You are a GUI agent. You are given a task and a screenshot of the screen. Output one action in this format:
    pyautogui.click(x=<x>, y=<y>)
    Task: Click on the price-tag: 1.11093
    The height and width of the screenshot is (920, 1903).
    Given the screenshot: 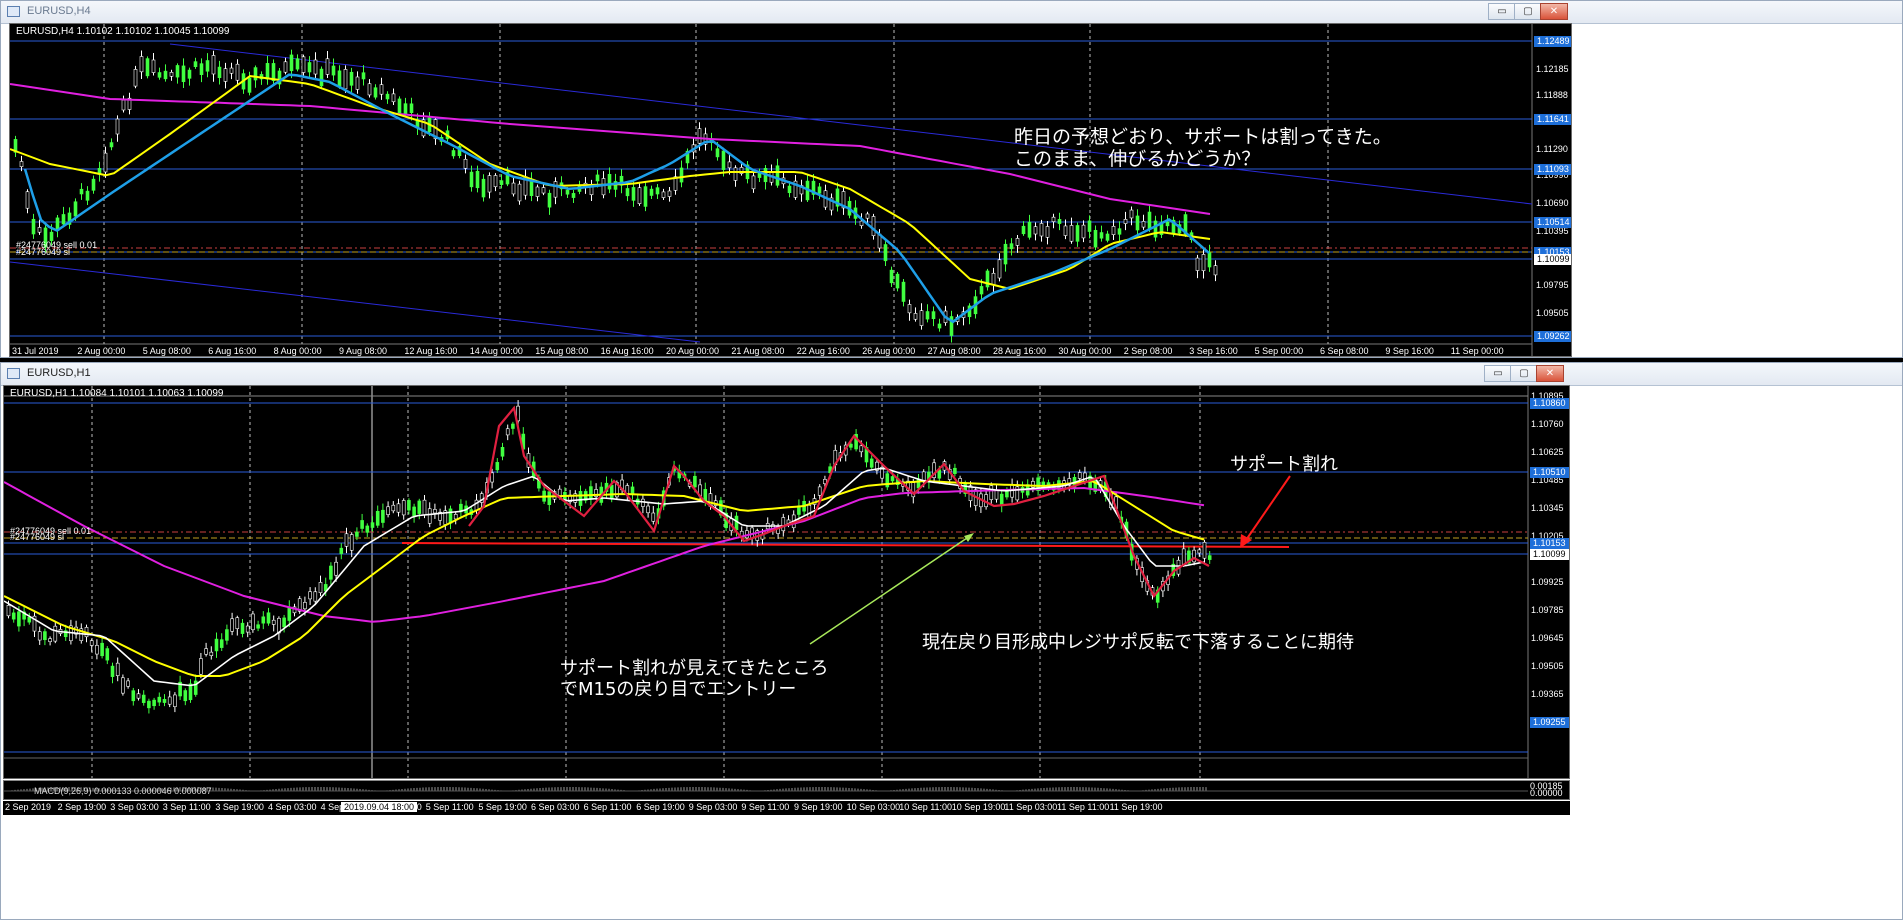 What is the action you would take?
    pyautogui.click(x=1552, y=169)
    